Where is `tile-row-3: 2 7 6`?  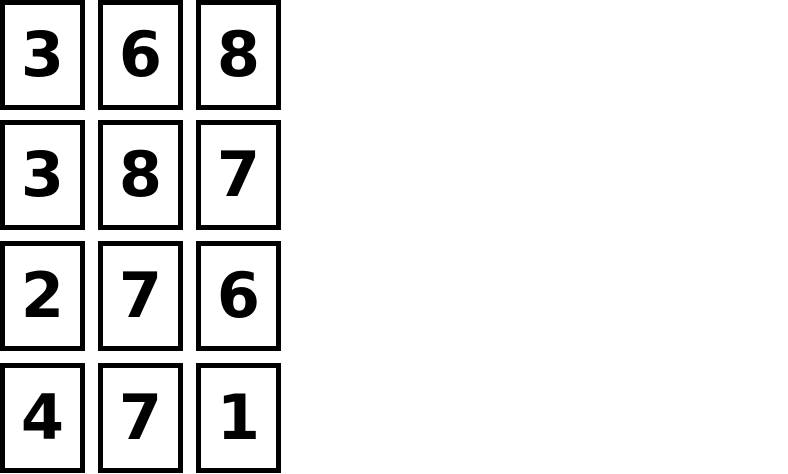 tile-row-3: 2 7 6 is located at coordinates (141, 296).